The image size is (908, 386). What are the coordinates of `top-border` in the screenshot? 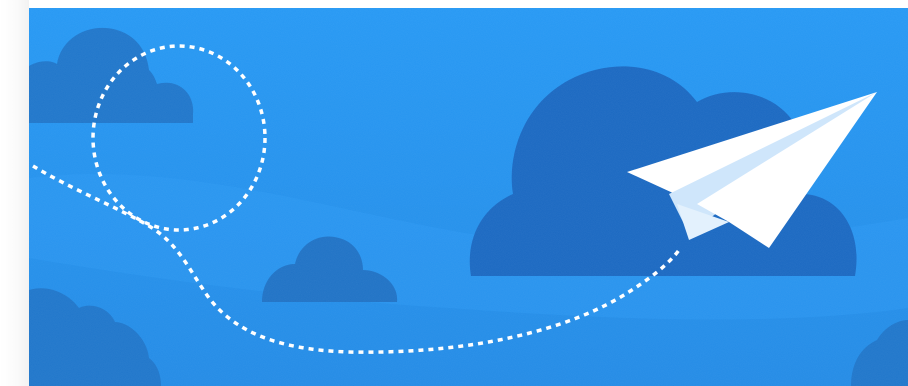 It's located at (468, 4).